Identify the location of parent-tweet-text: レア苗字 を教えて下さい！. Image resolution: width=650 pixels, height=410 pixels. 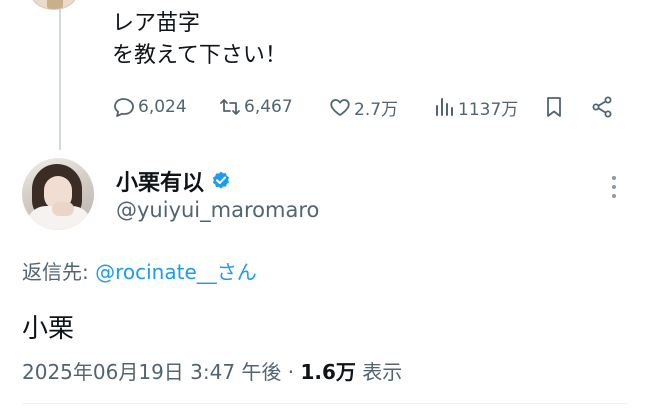
(199, 40).